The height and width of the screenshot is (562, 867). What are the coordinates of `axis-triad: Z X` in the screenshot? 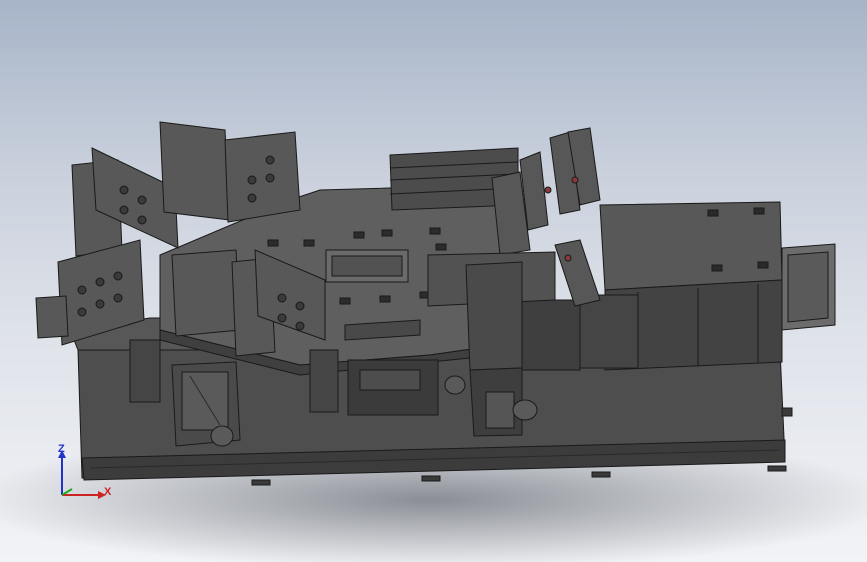 It's located at (83, 475).